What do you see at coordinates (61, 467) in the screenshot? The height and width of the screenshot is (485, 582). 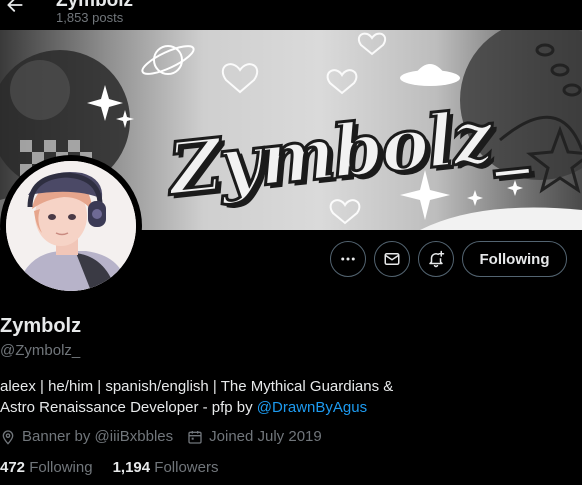 I see `following-label: Following` at bounding box center [61, 467].